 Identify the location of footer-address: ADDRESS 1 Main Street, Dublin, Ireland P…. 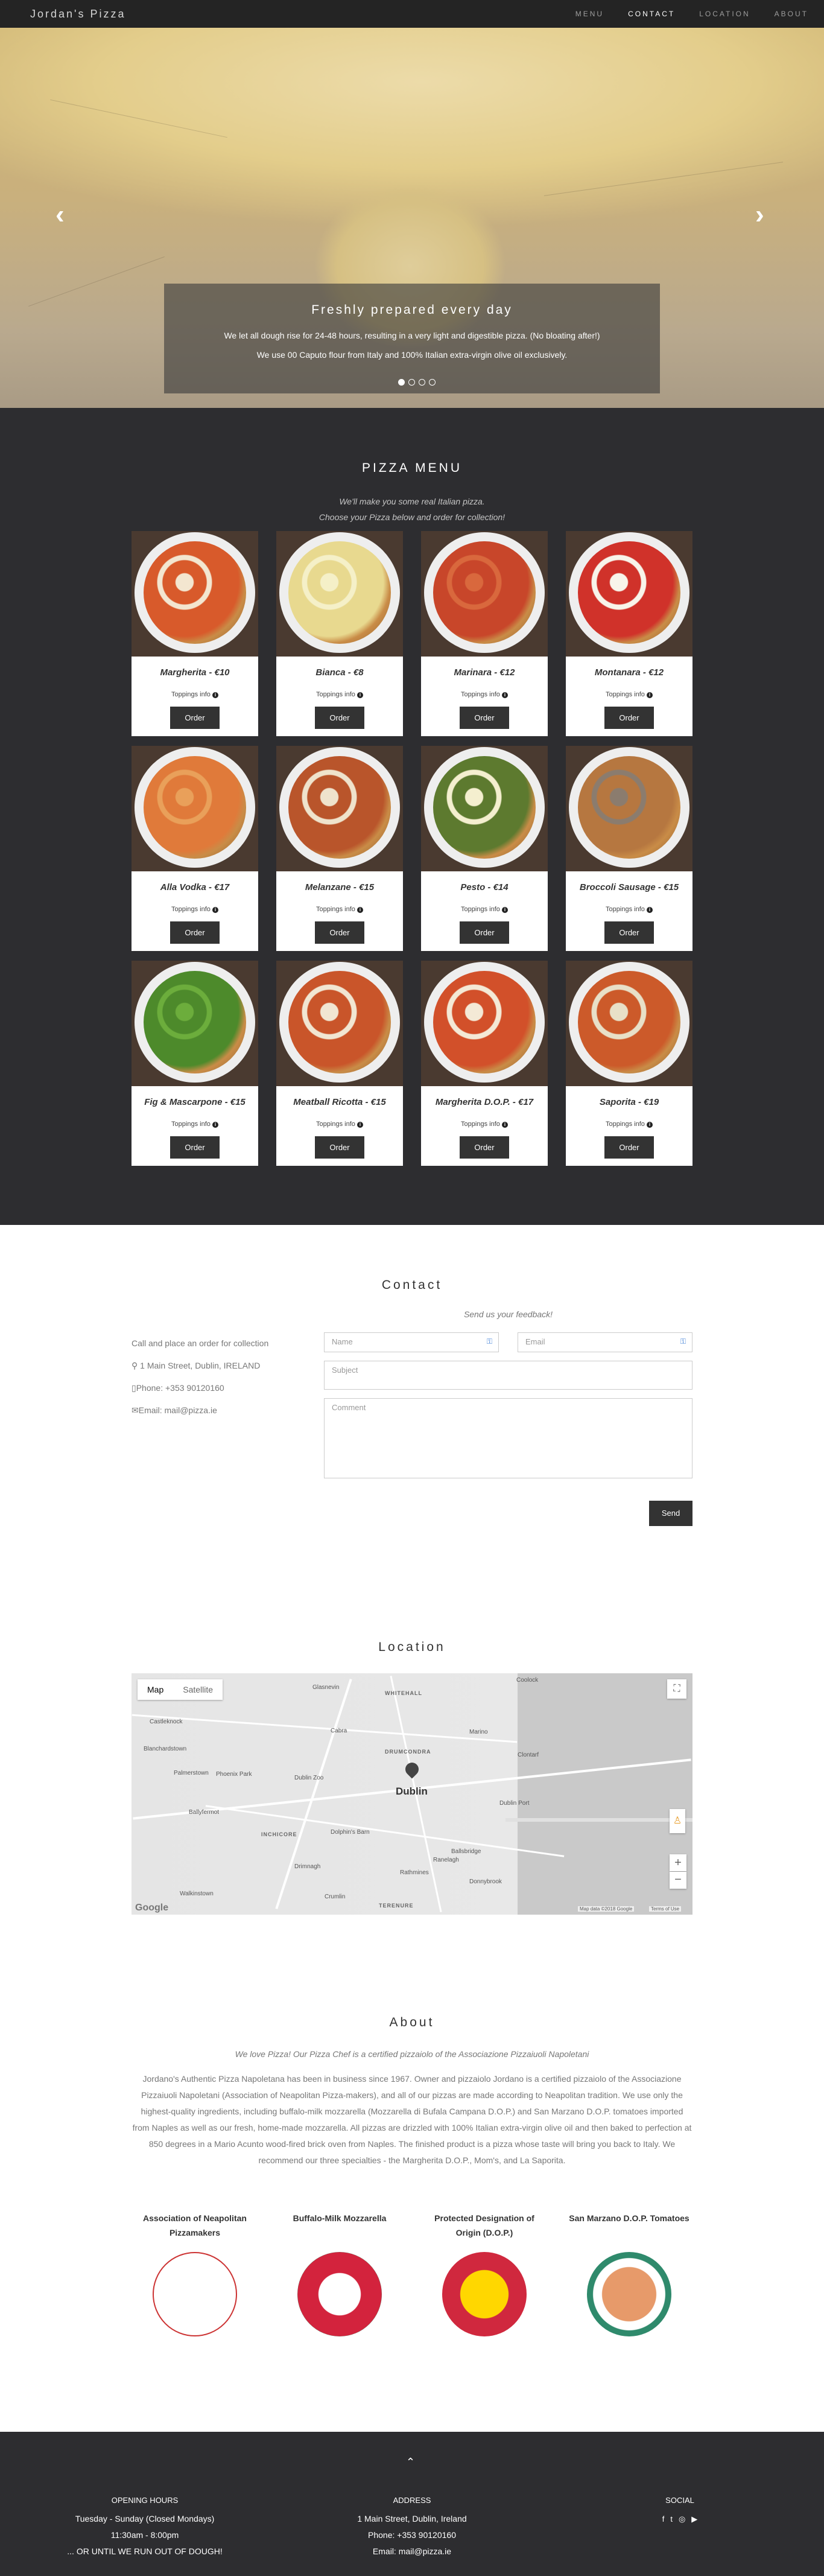
(412, 2526).